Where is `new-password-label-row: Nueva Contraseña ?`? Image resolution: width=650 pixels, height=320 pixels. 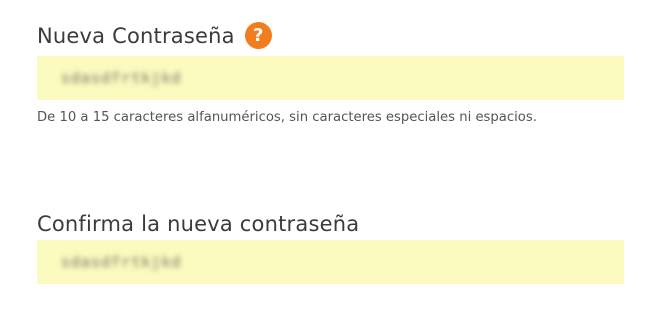
new-password-label-row: Nueva Contraseña ? is located at coordinates (154, 35).